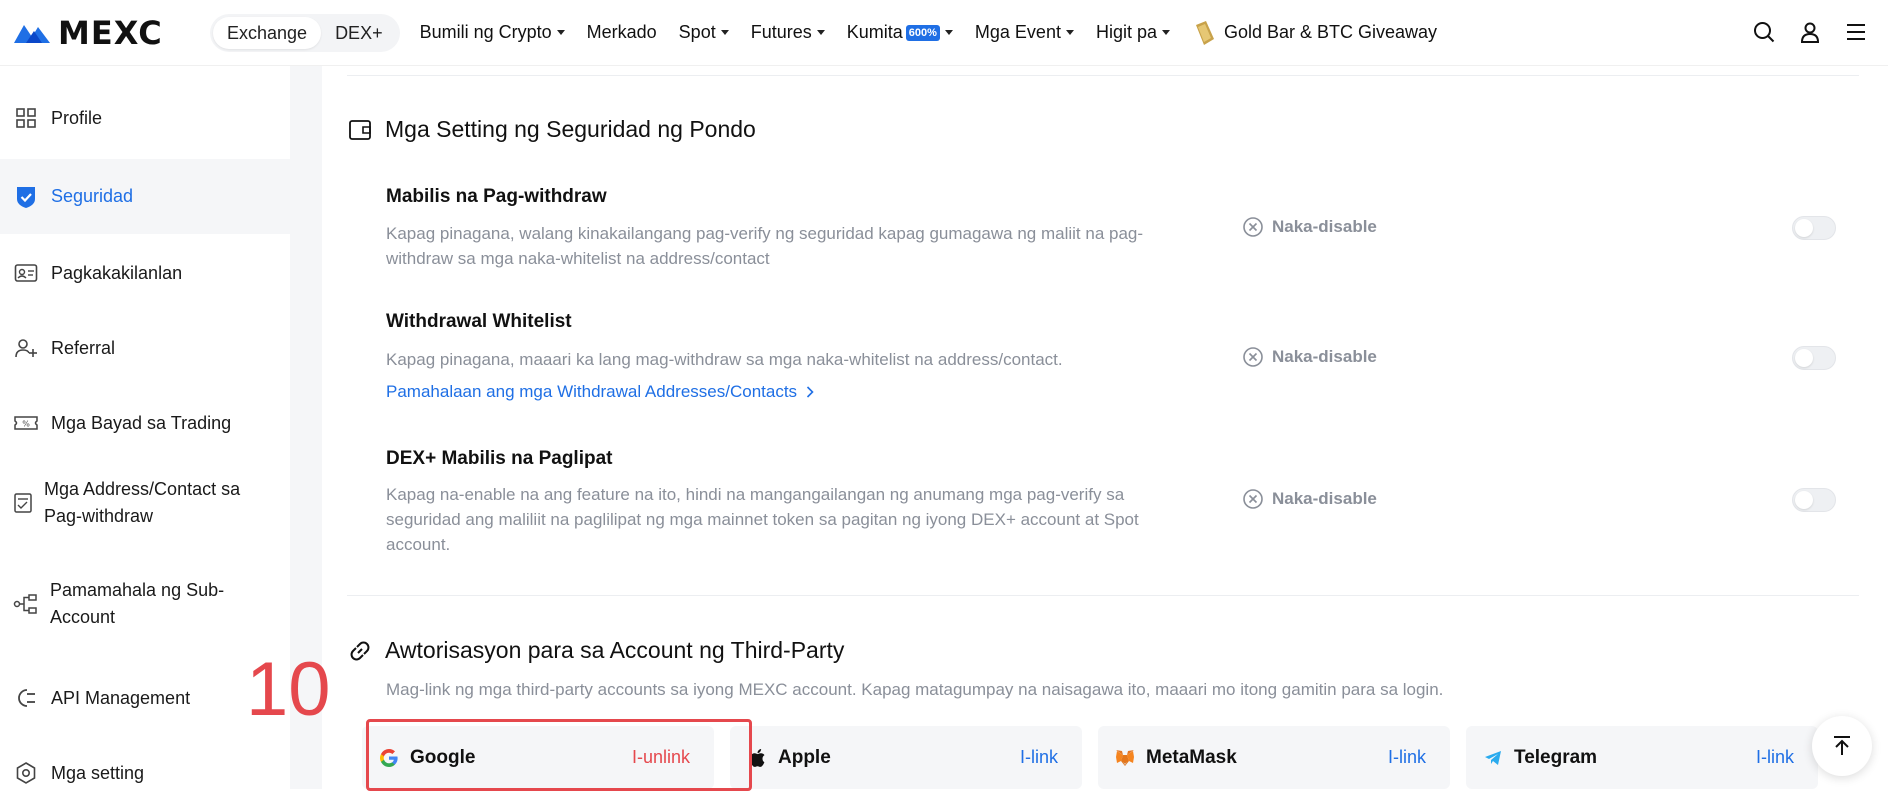  Describe the element at coordinates (1814, 228) in the screenshot. I see `fast-withdraw-toggle` at that location.